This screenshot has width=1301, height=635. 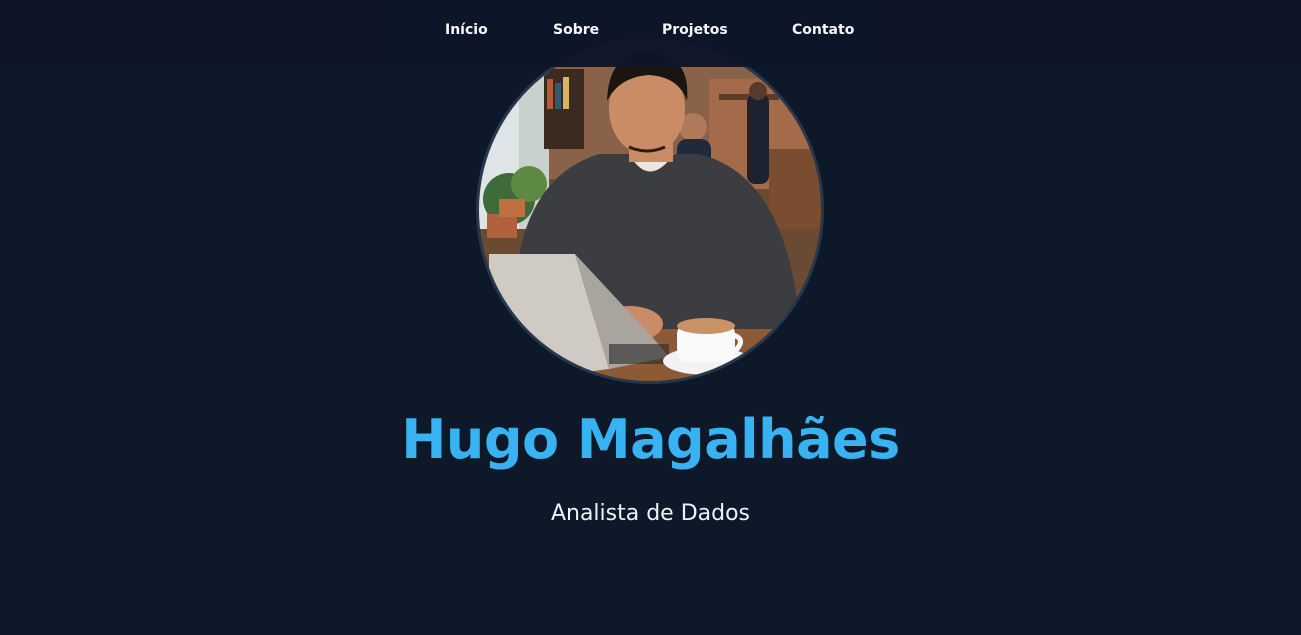 I want to click on nav-link-sobre: Sobre, so click(x=576, y=30).